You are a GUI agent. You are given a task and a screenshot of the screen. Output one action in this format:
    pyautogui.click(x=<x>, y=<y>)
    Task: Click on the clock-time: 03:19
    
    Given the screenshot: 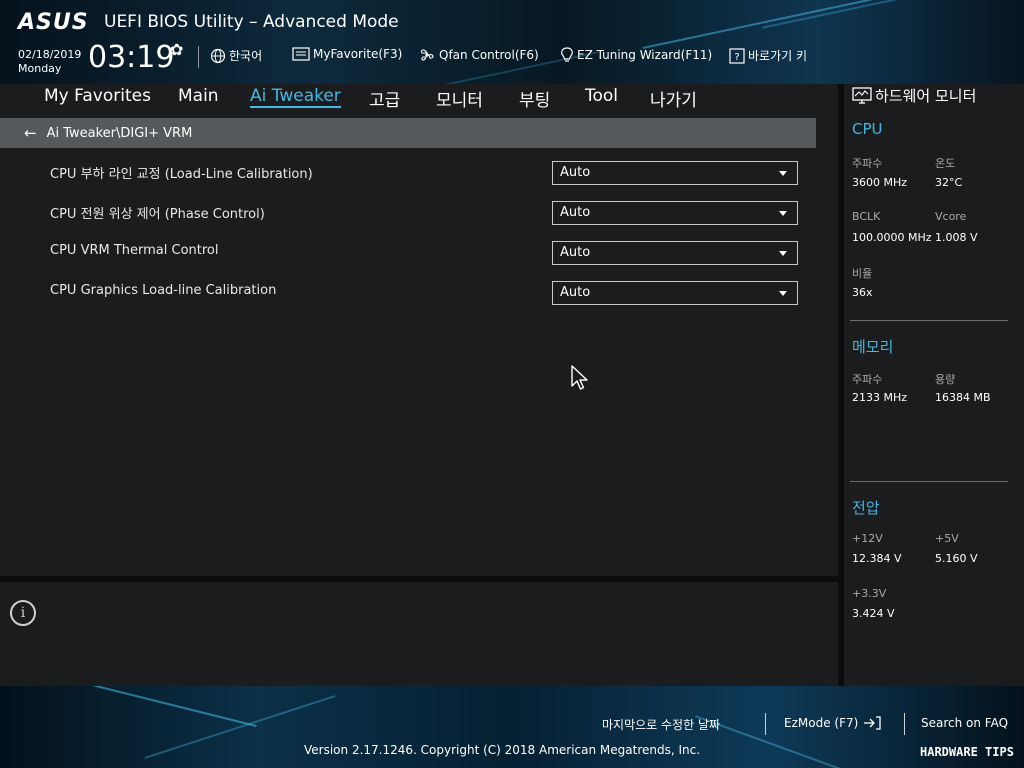 What is the action you would take?
    pyautogui.click(x=131, y=57)
    